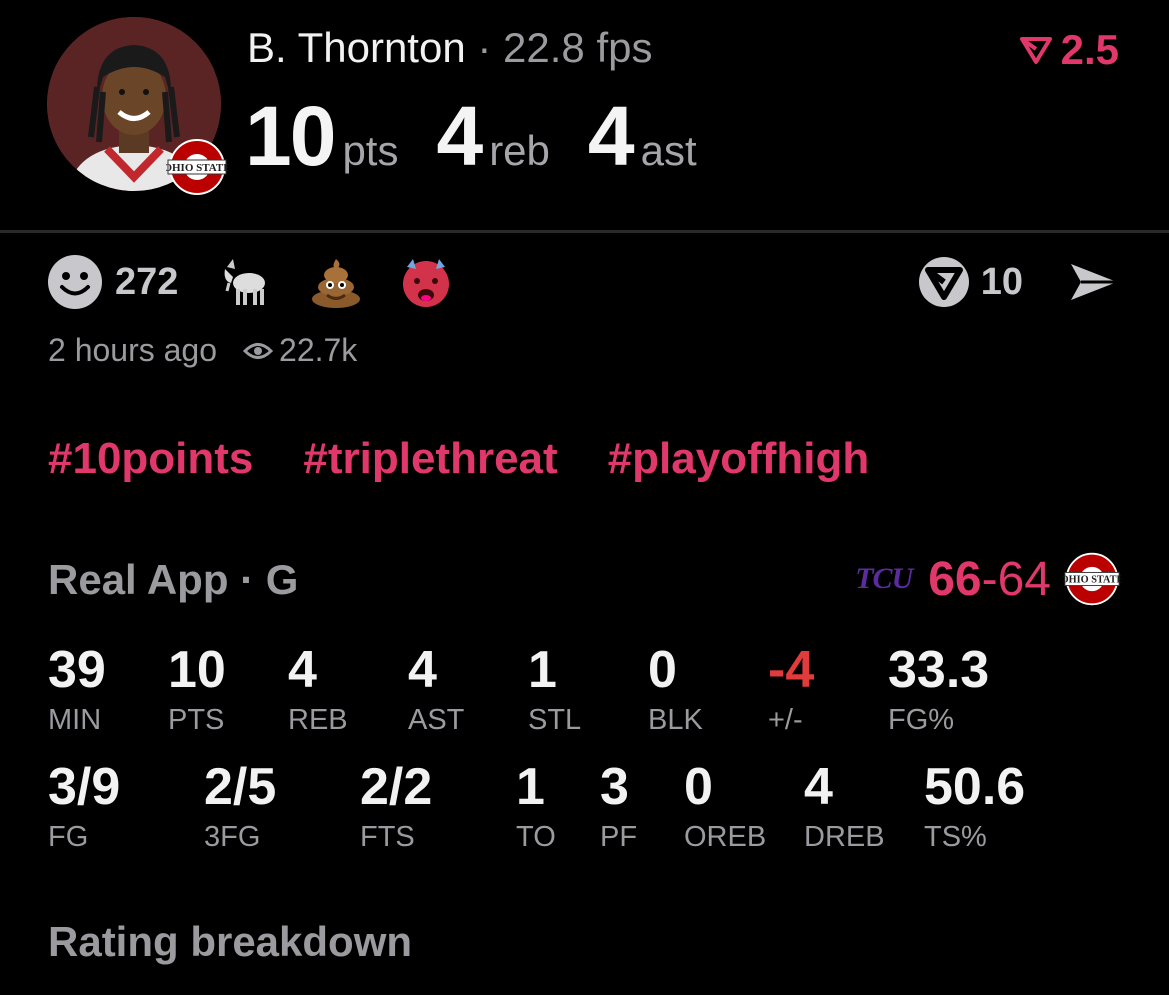  I want to click on share-send-icon, so click(1094, 282).